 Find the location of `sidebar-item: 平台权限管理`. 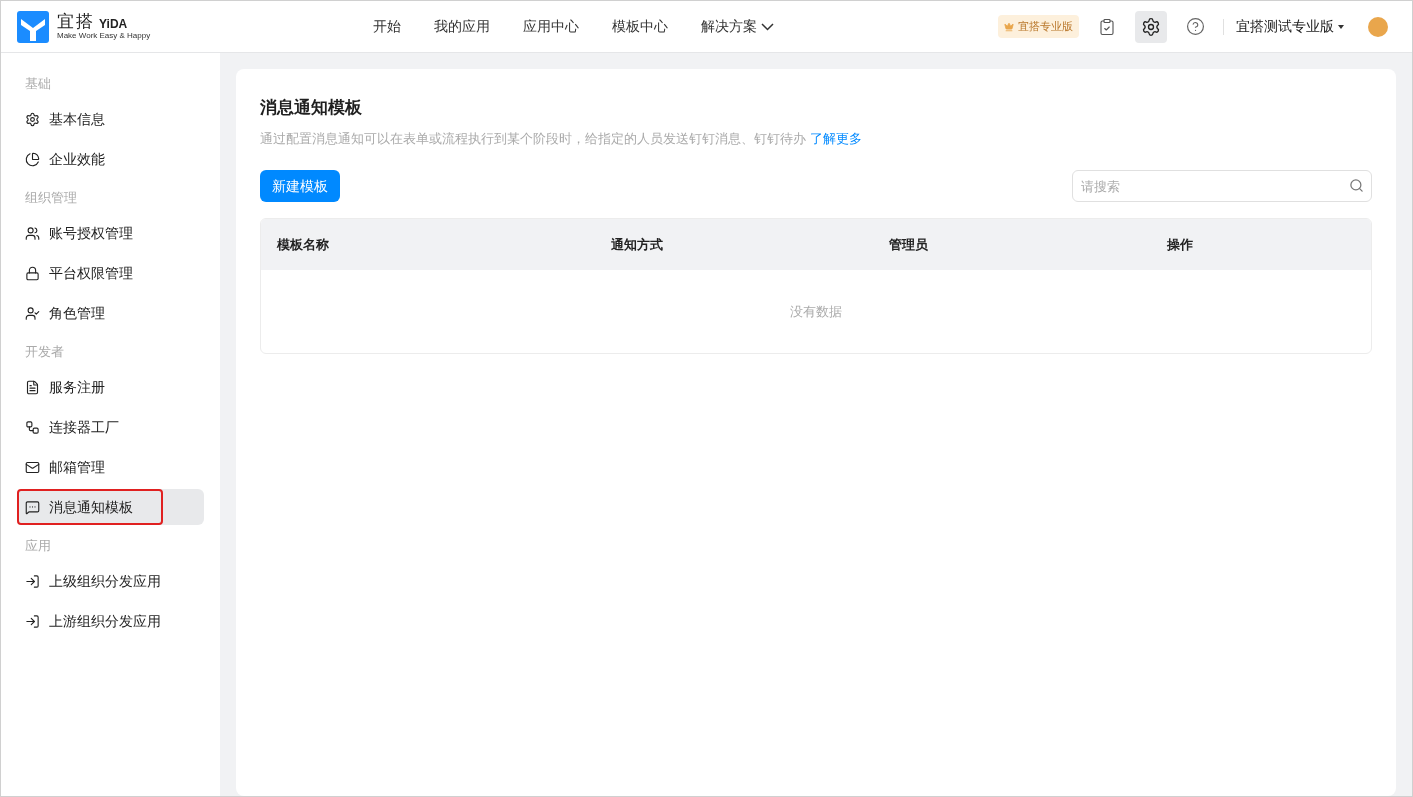

sidebar-item: 平台权限管理 is located at coordinates (110, 273).